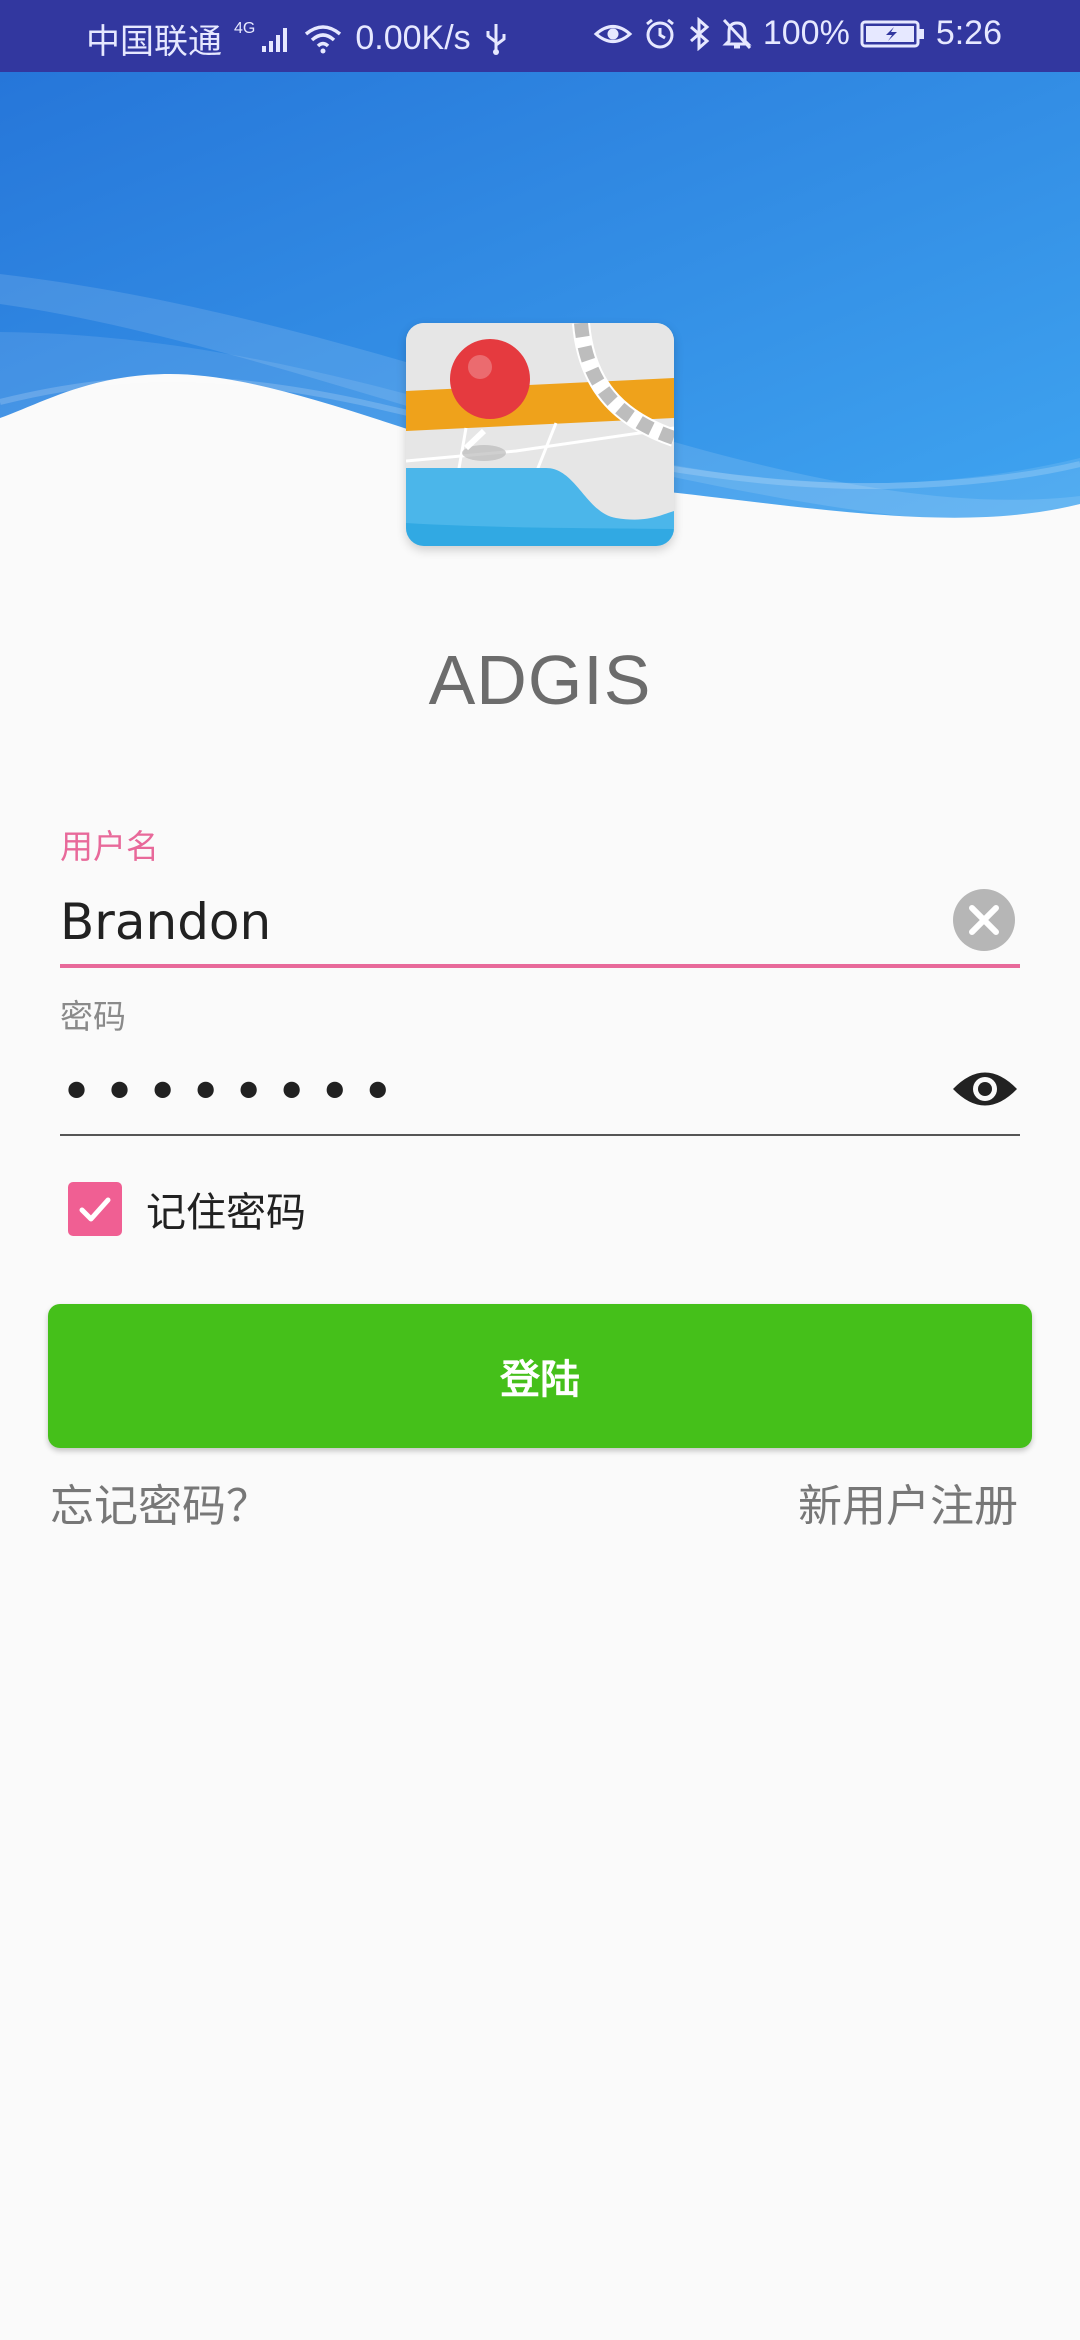  I want to click on network-speed: 0.00K/s, so click(413, 38).